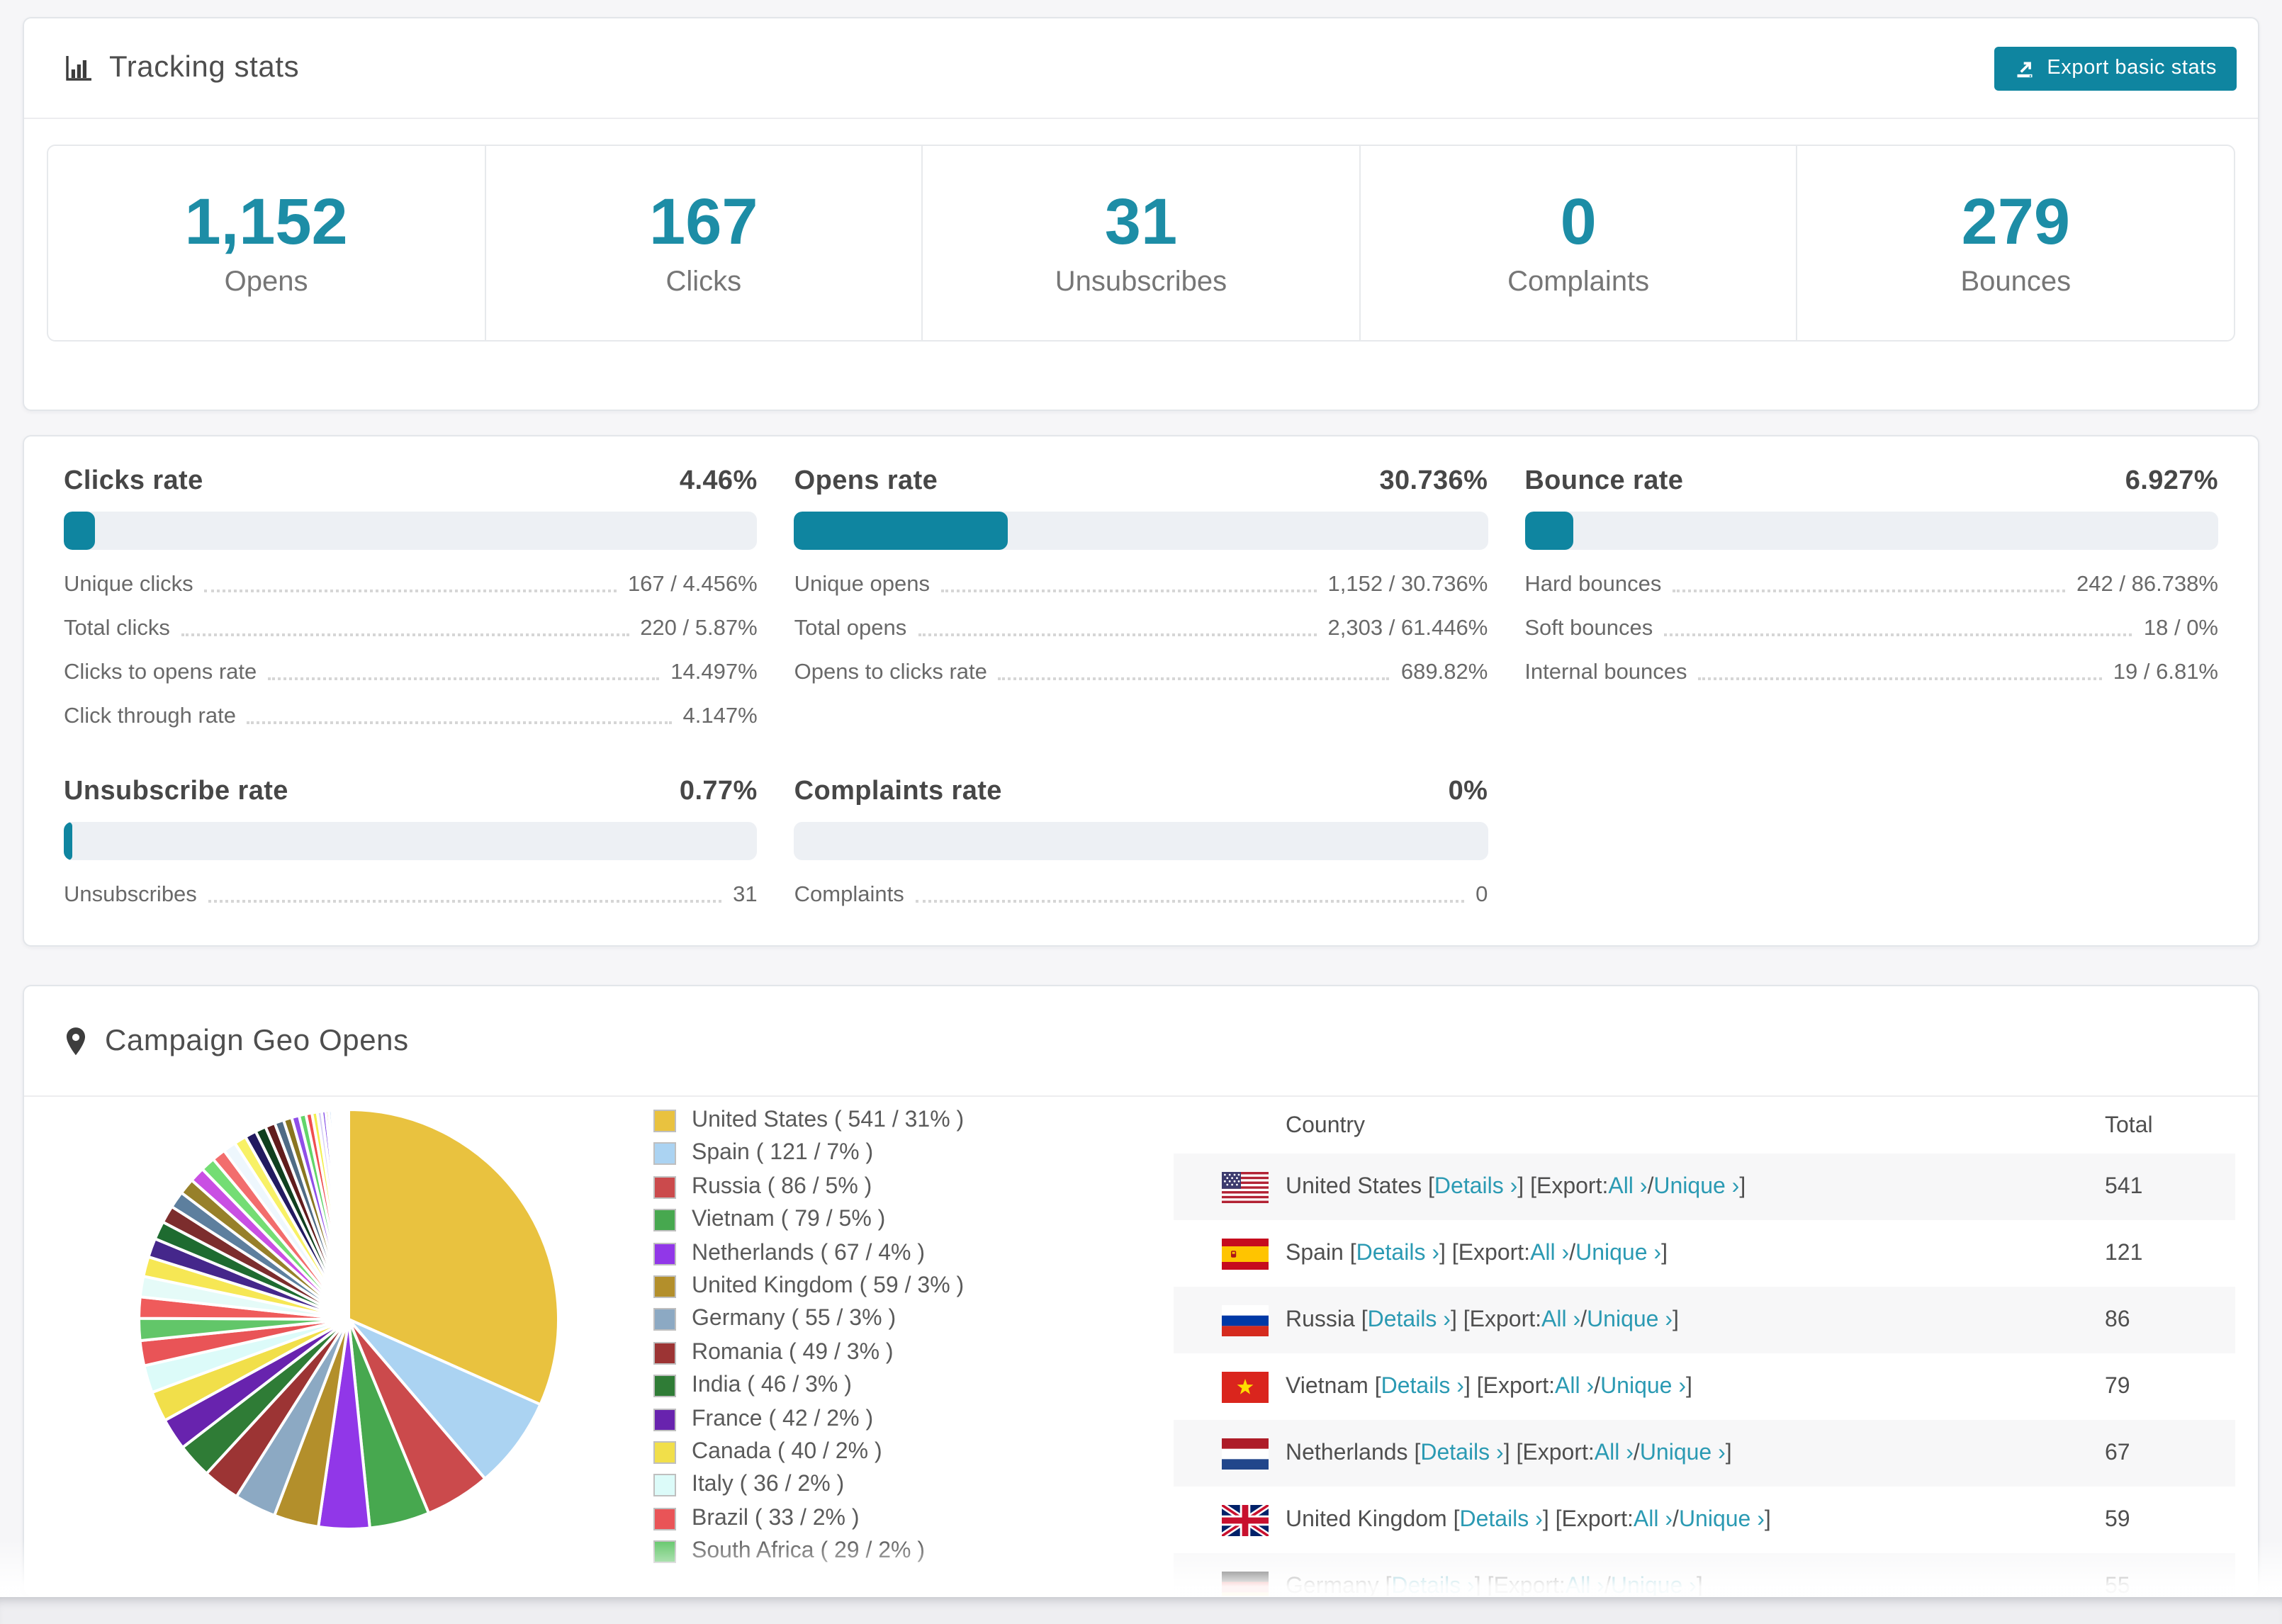  Describe the element at coordinates (411, 841) in the screenshot. I see `rate-section-unsubscribe-rate: Unsubscribe rate 0.77% Unsubscribes 31` at that location.